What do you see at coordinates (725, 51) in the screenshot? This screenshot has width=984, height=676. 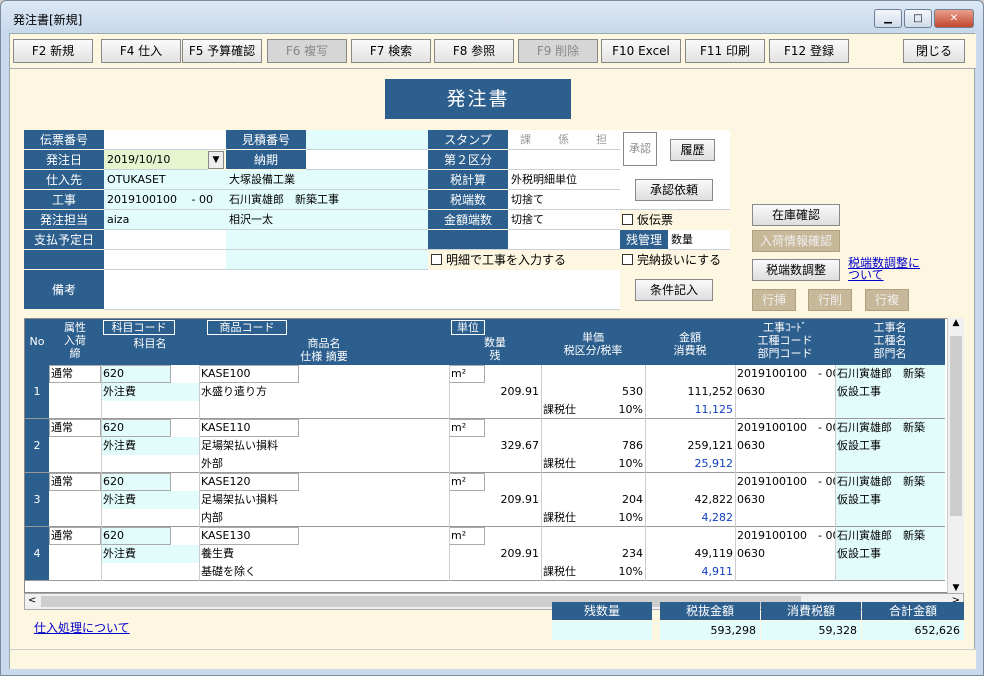 I see `toolbar-button-9: F11 印刷` at bounding box center [725, 51].